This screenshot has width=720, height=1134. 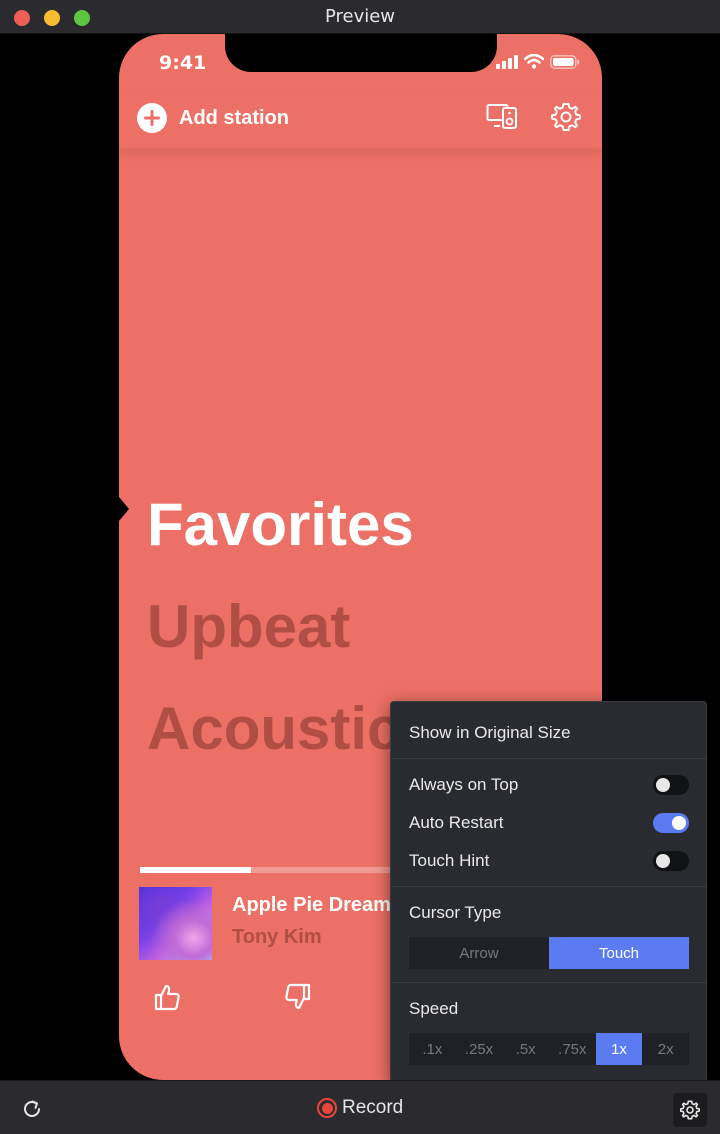 What do you see at coordinates (124, 509) in the screenshot?
I see `station-pointer` at bounding box center [124, 509].